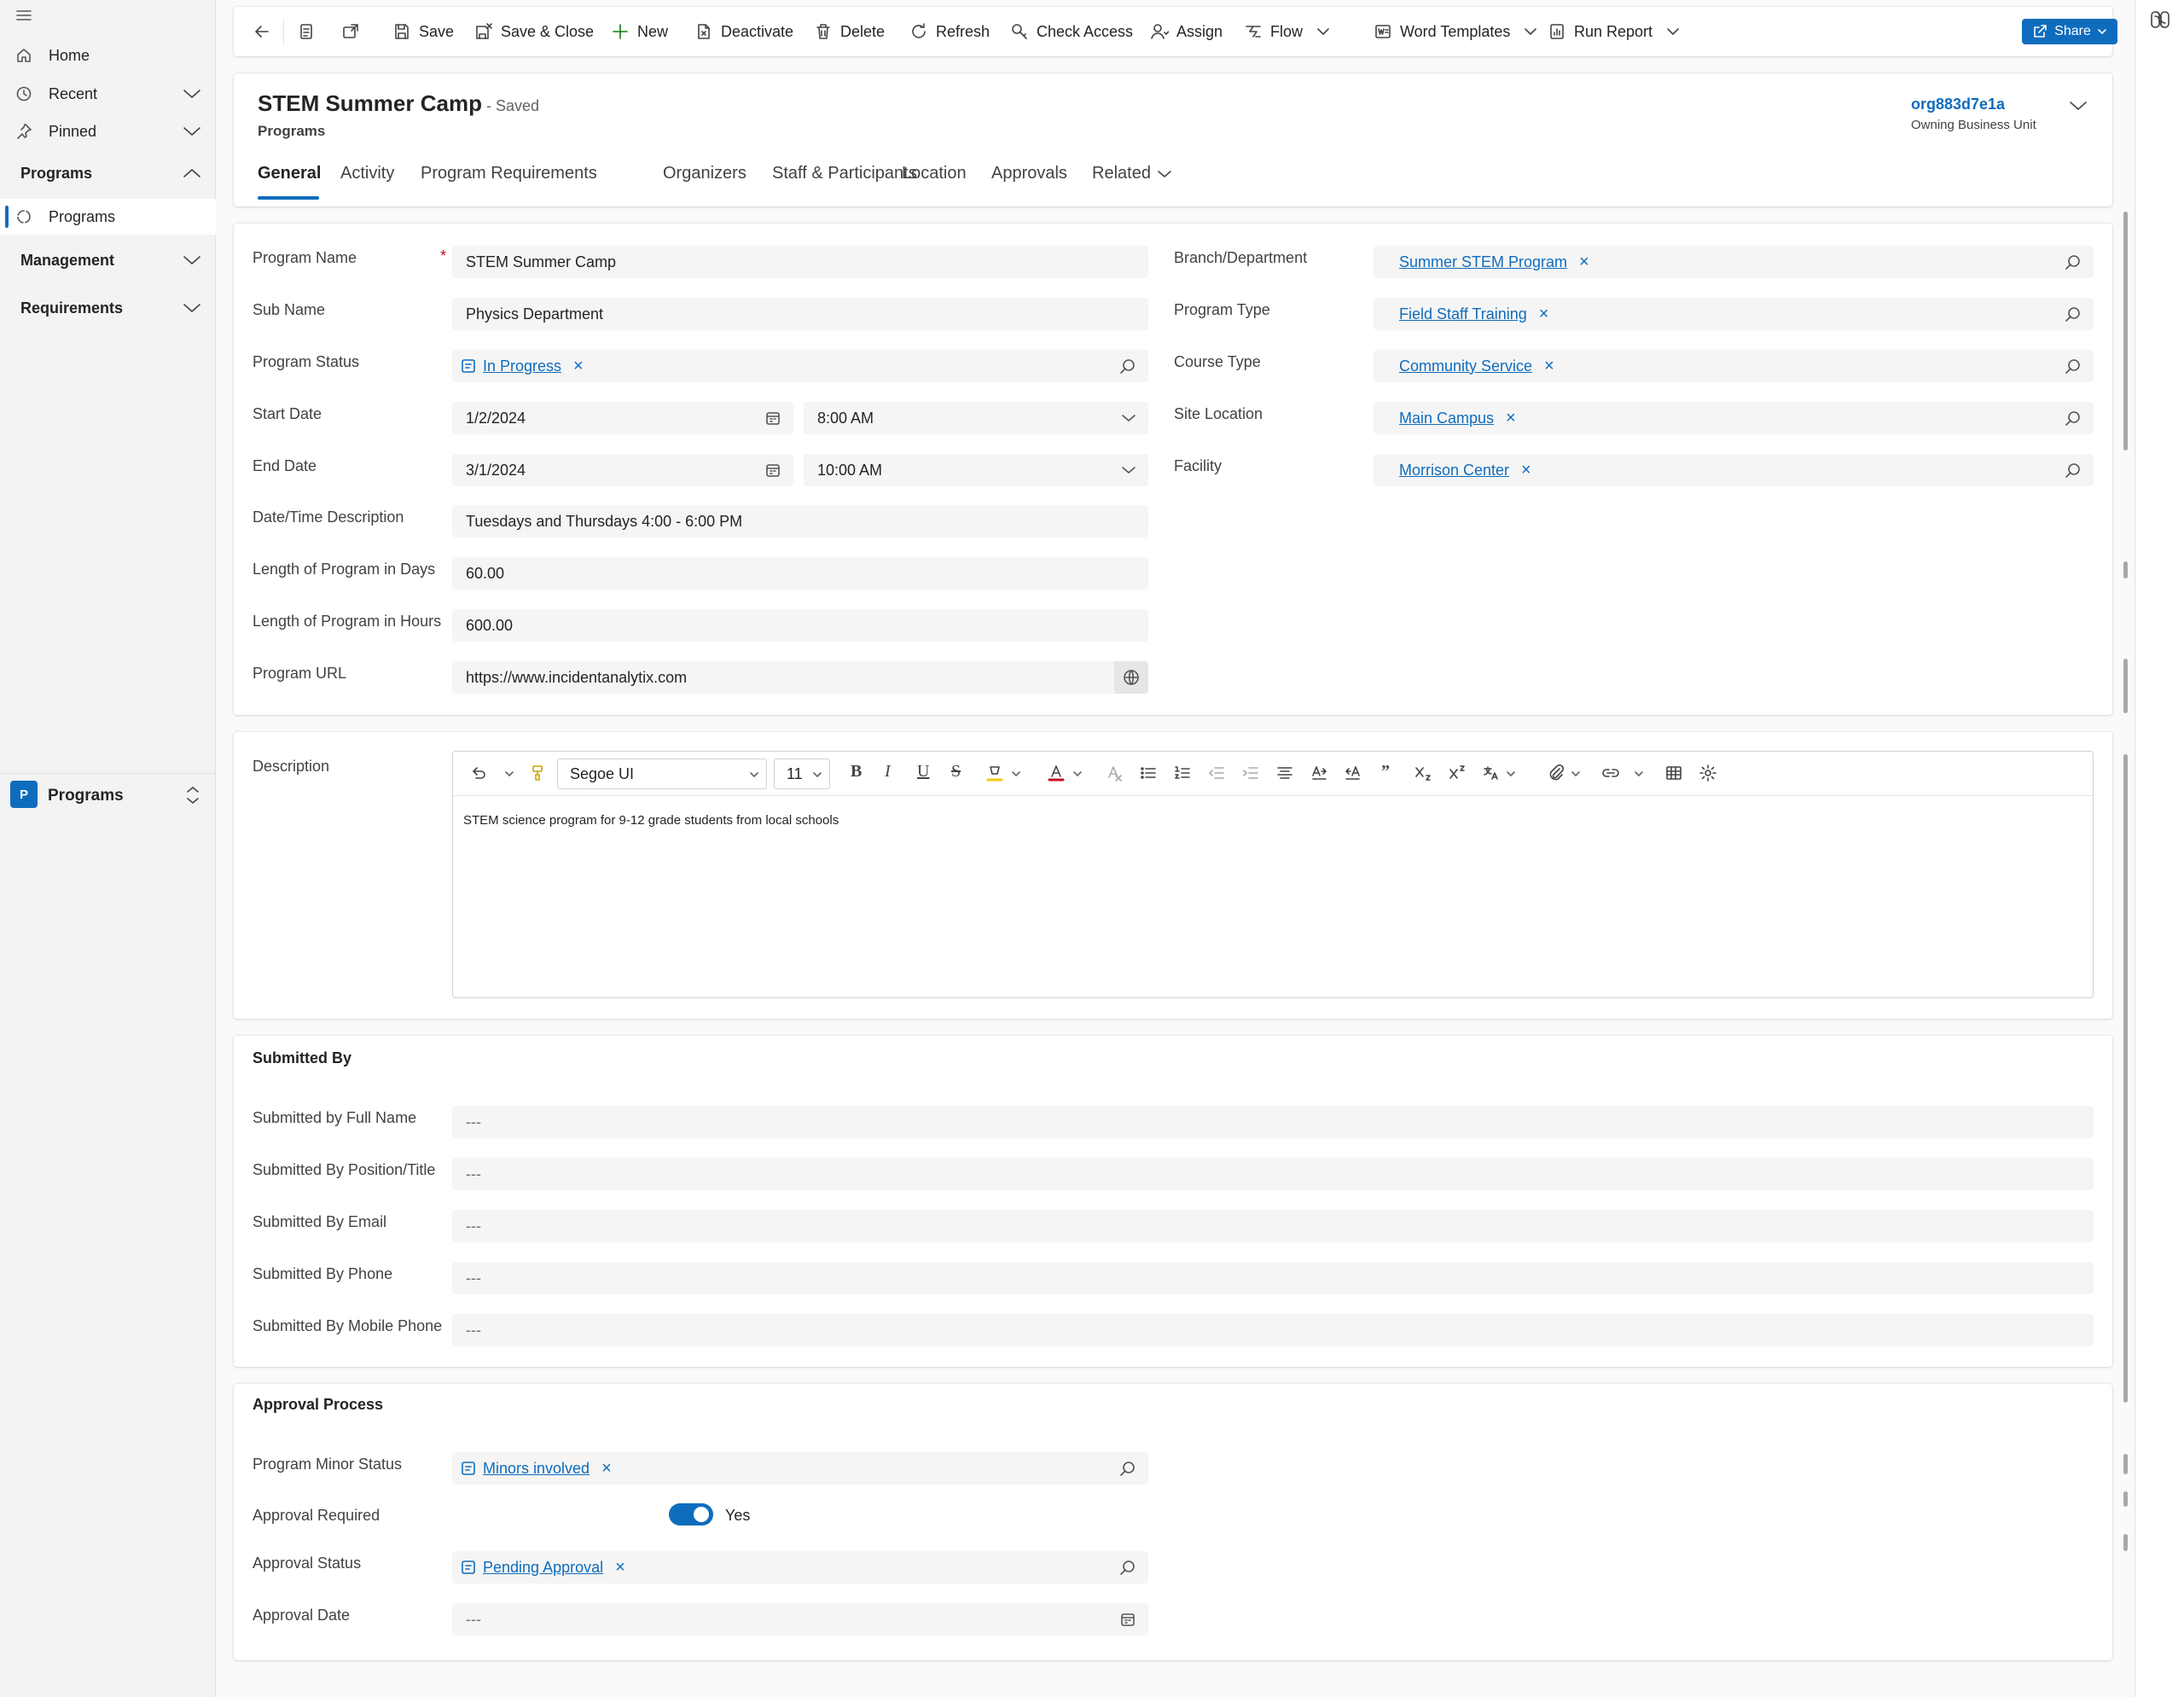  What do you see at coordinates (1121, 173) in the screenshot?
I see `tab-related: Related` at bounding box center [1121, 173].